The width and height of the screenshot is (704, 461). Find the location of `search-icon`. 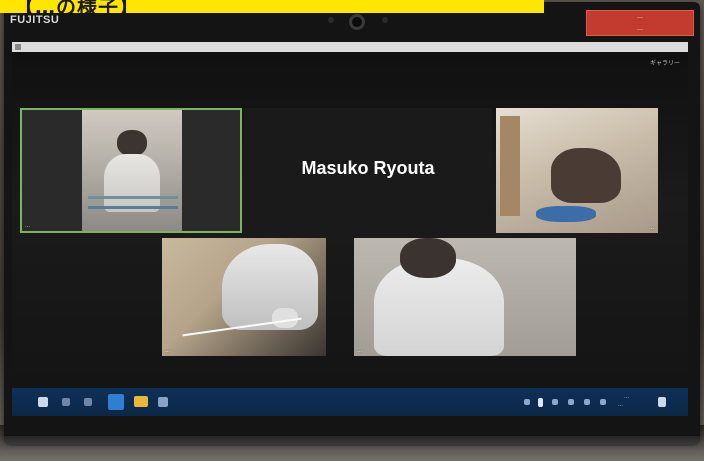

search-icon is located at coordinates (66, 402).